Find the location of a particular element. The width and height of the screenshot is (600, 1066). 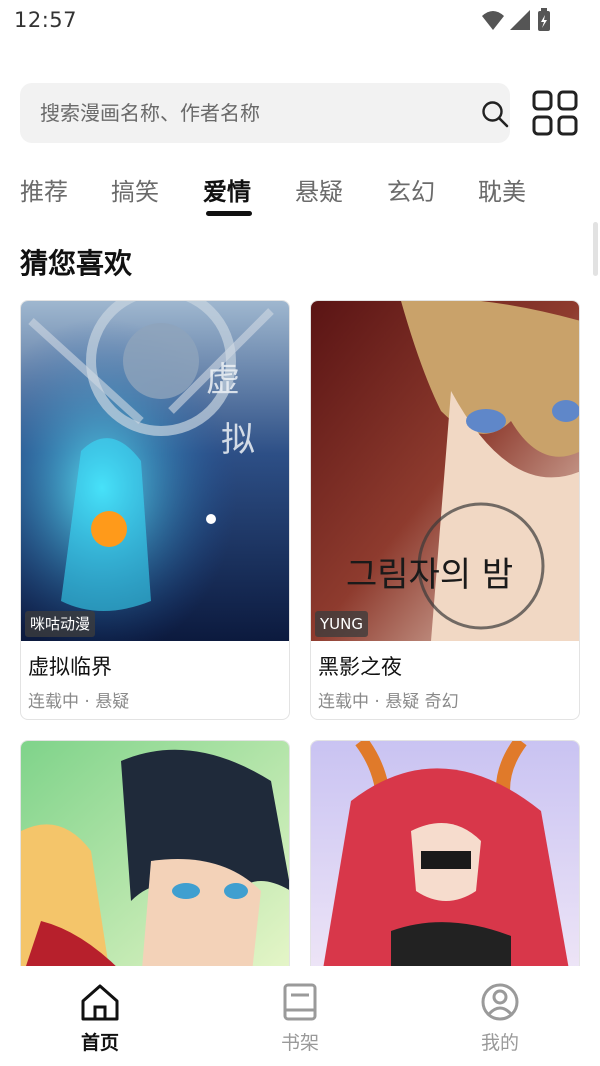

comic-cover-image: 虚 拟 is located at coordinates (155, 471).